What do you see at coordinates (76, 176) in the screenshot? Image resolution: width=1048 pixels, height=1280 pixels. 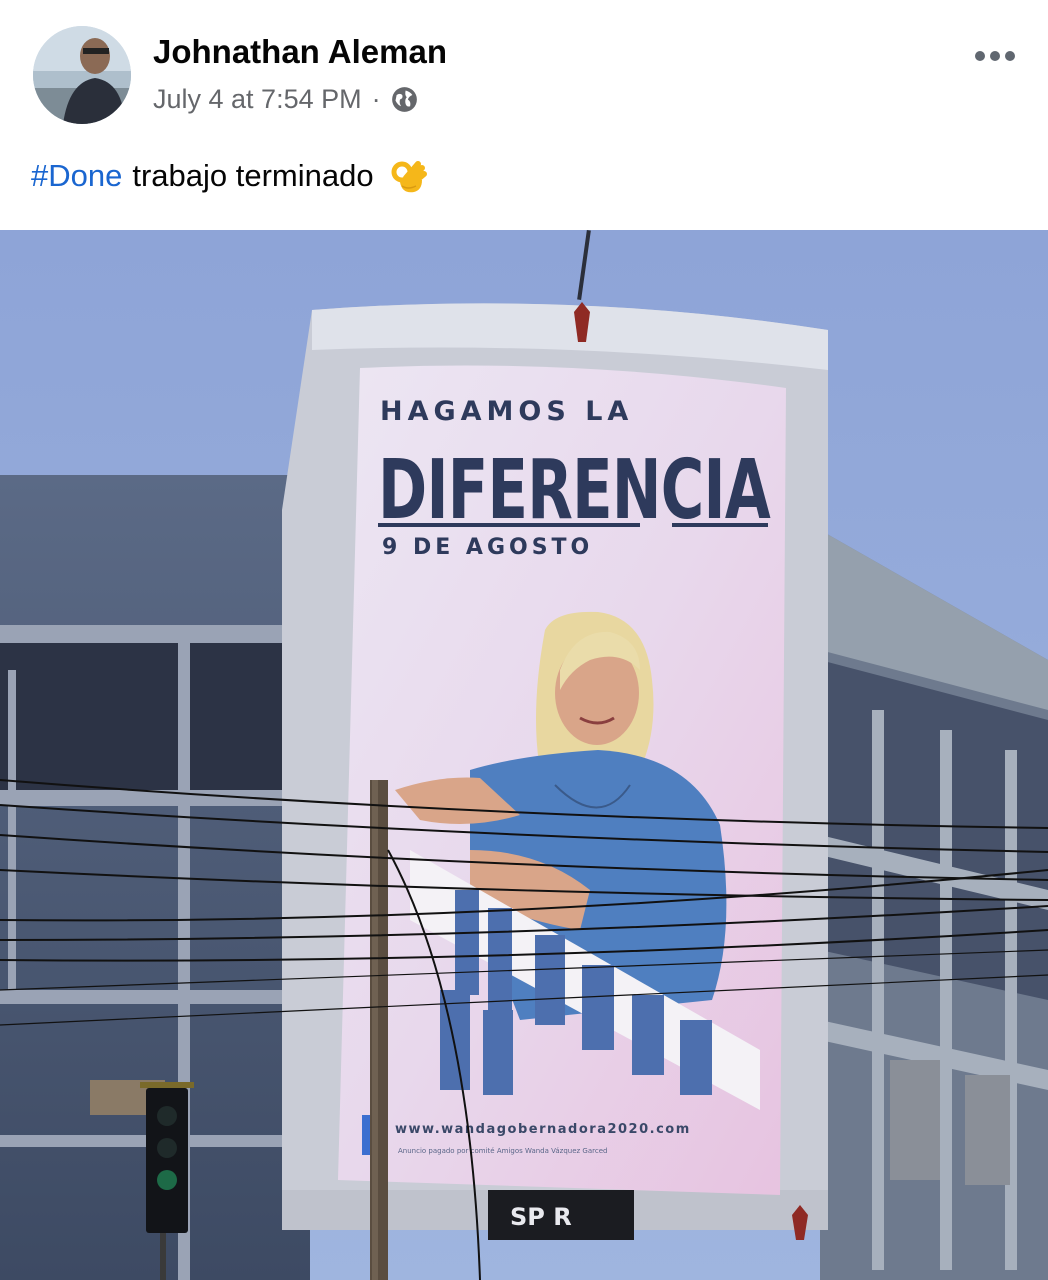 I see `hashtag-link: #Done` at bounding box center [76, 176].